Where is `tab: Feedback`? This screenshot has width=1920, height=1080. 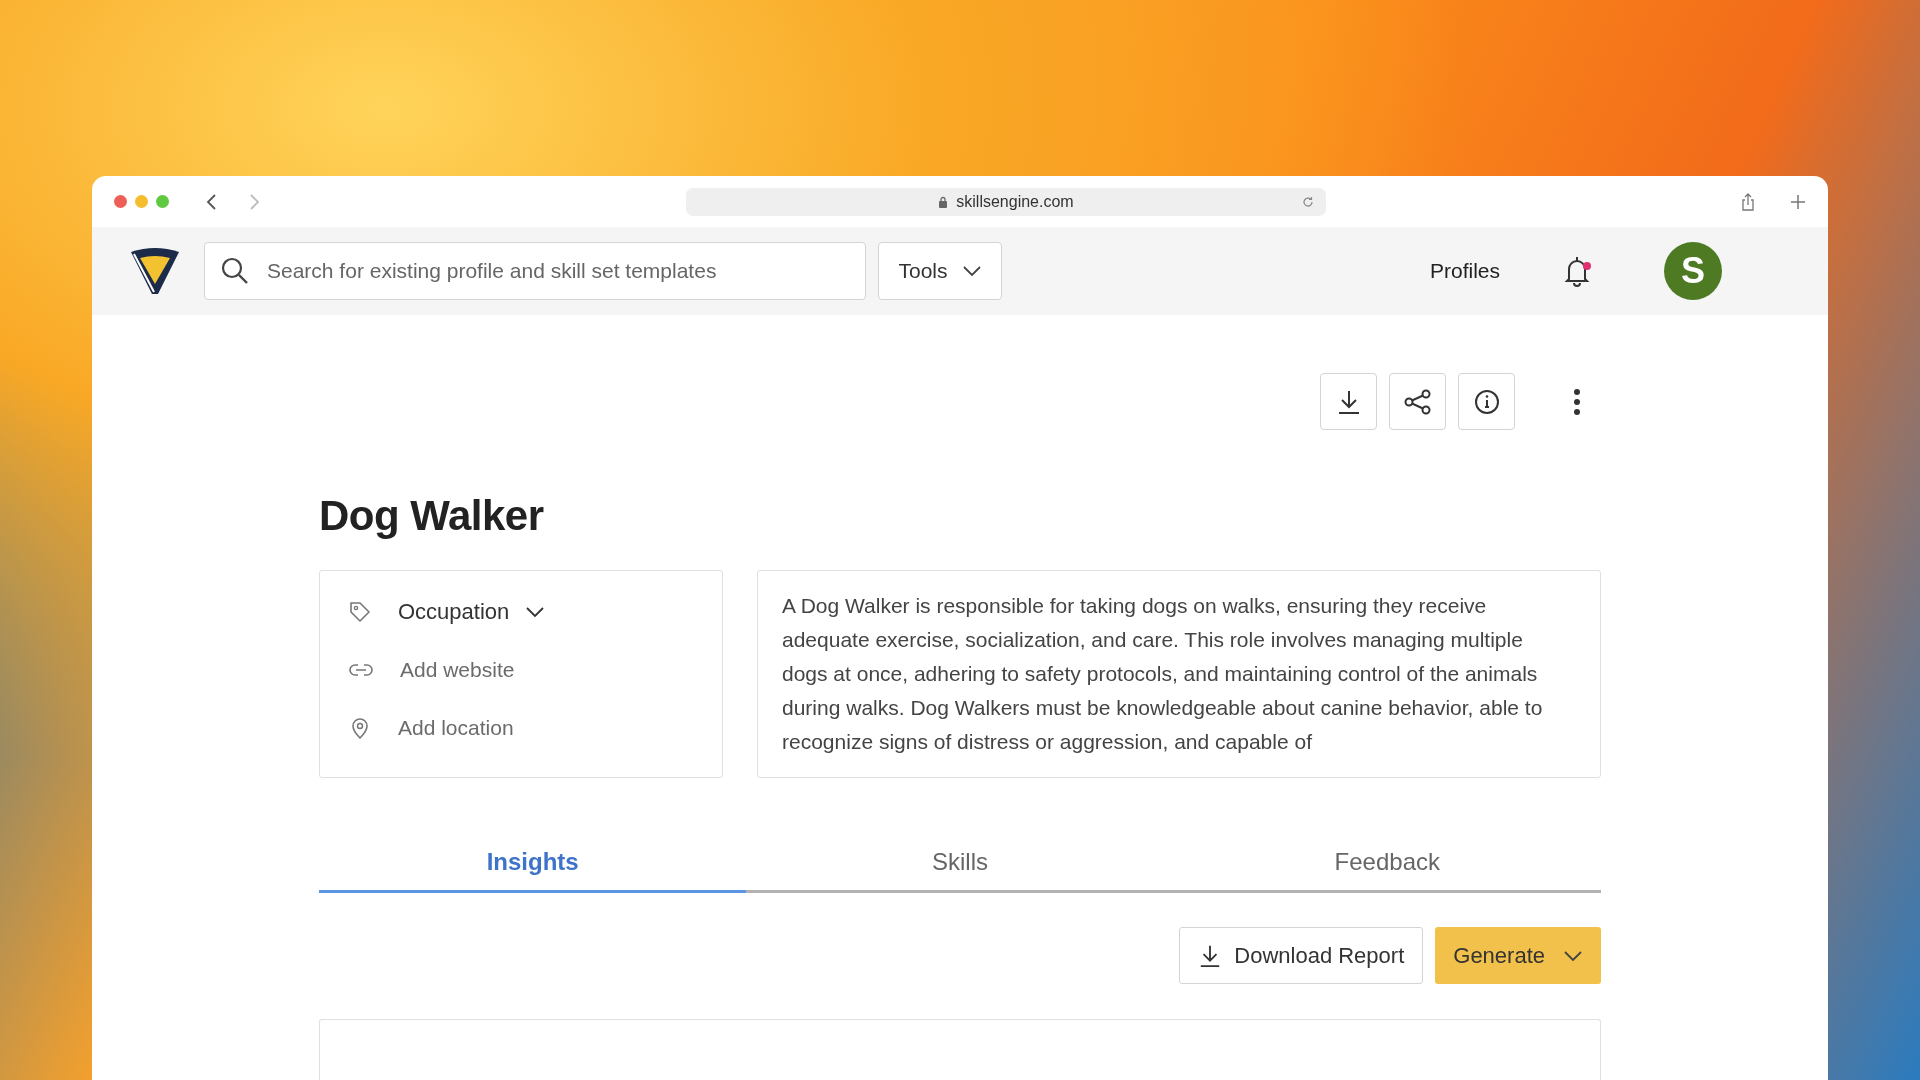
tab: Feedback is located at coordinates (1387, 870).